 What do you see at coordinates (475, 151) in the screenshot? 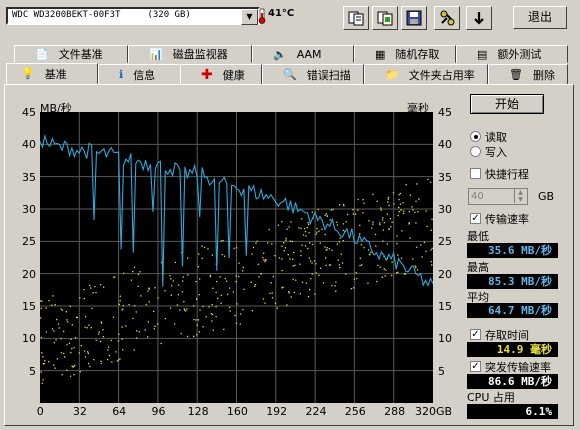
I see `write-radio` at bounding box center [475, 151].